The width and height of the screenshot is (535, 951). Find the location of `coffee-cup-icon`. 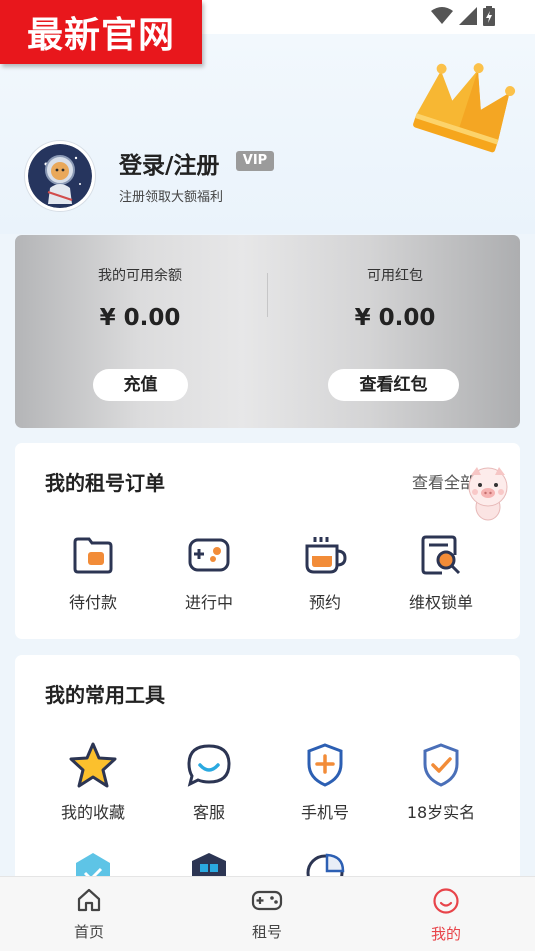

coffee-cup-icon is located at coordinates (326, 555).